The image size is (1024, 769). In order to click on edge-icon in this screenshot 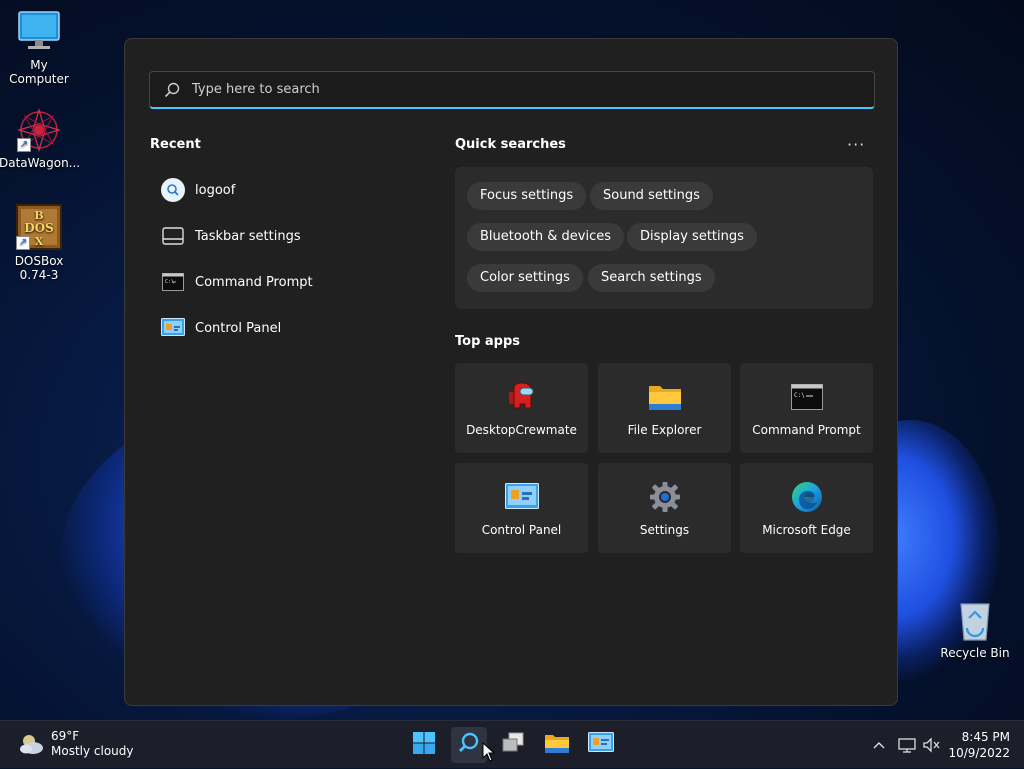, I will do `click(807, 497)`.